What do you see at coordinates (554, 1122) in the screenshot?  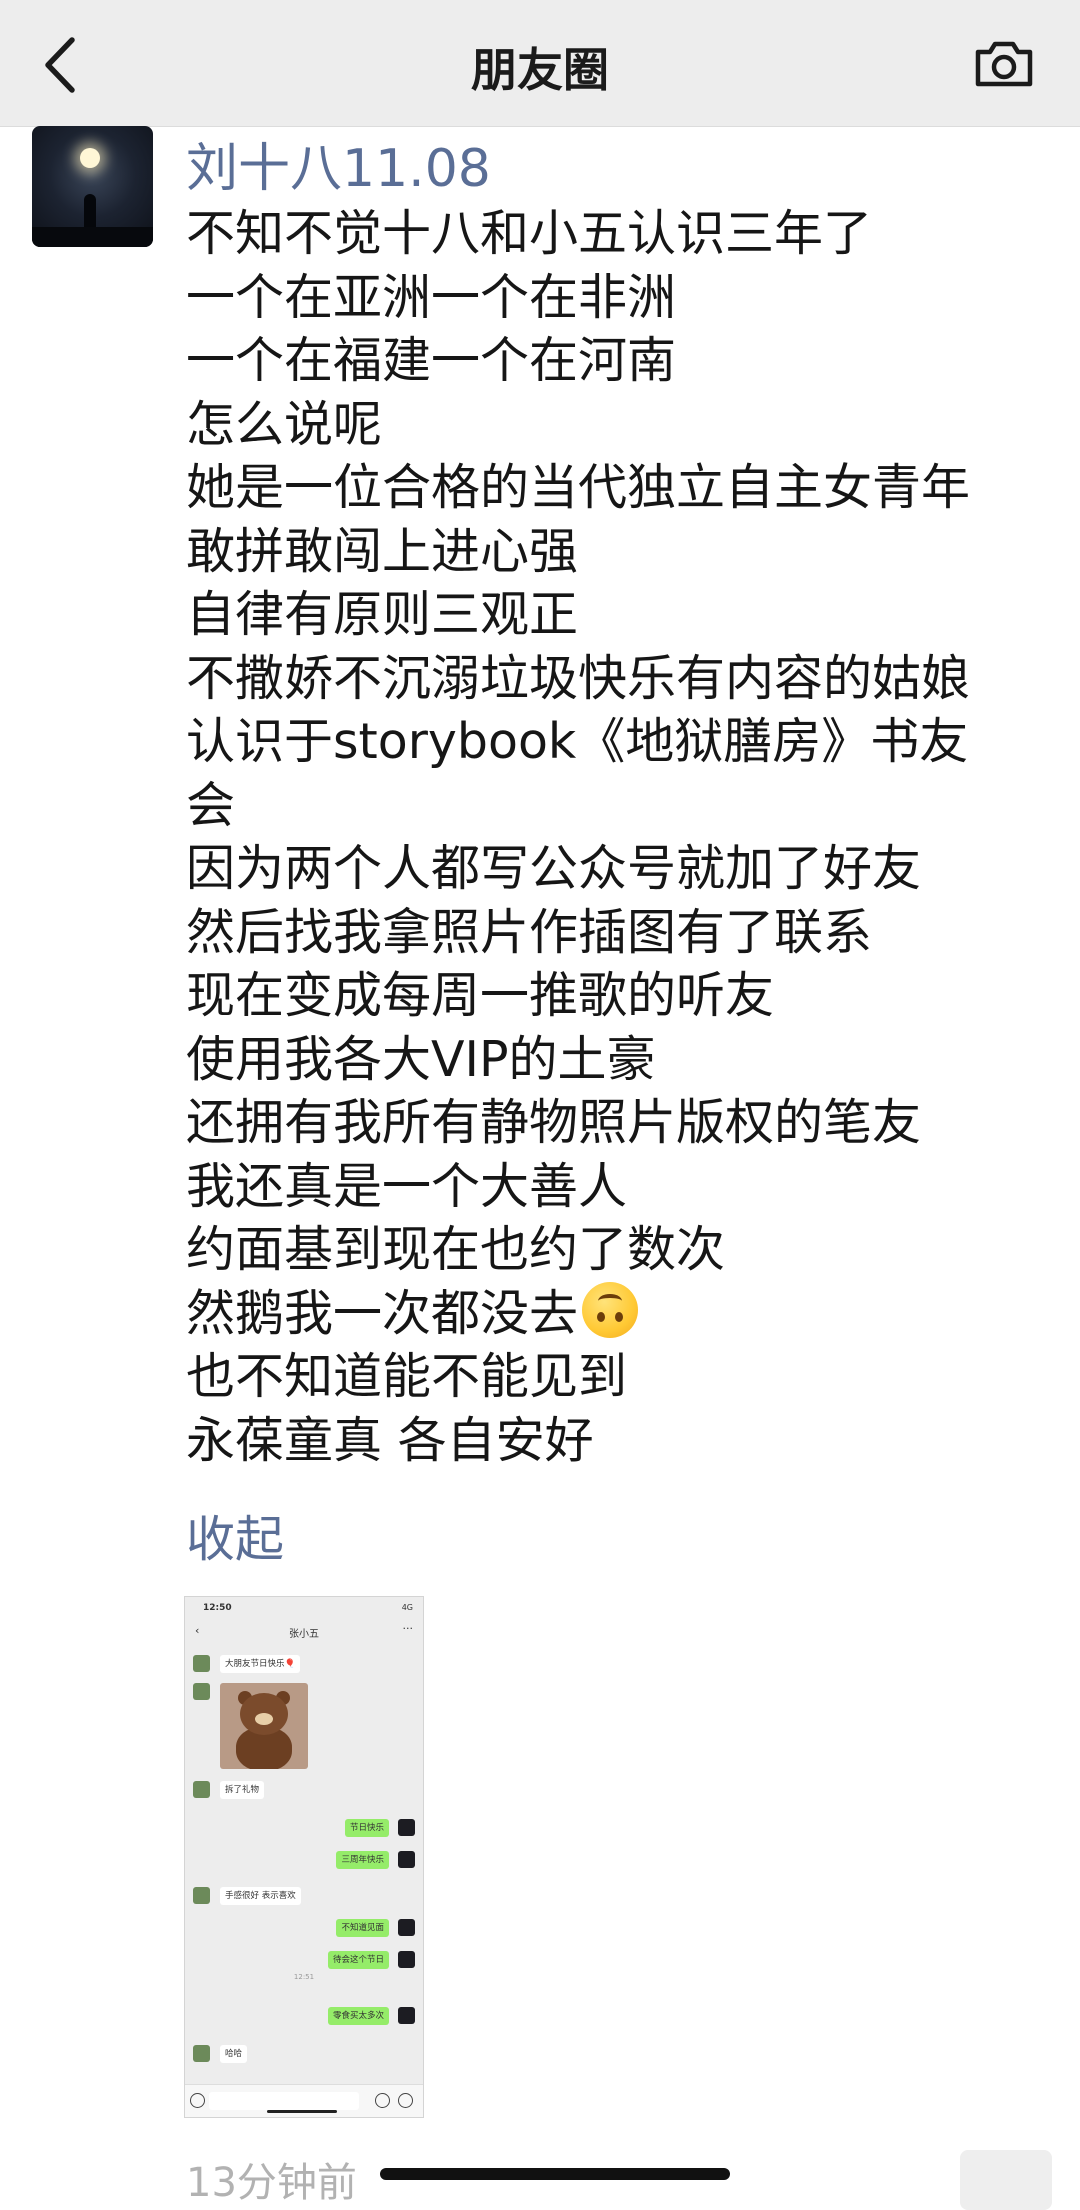 I see `post-line: 还拥有我所有静物照片版权的笔友` at bounding box center [554, 1122].